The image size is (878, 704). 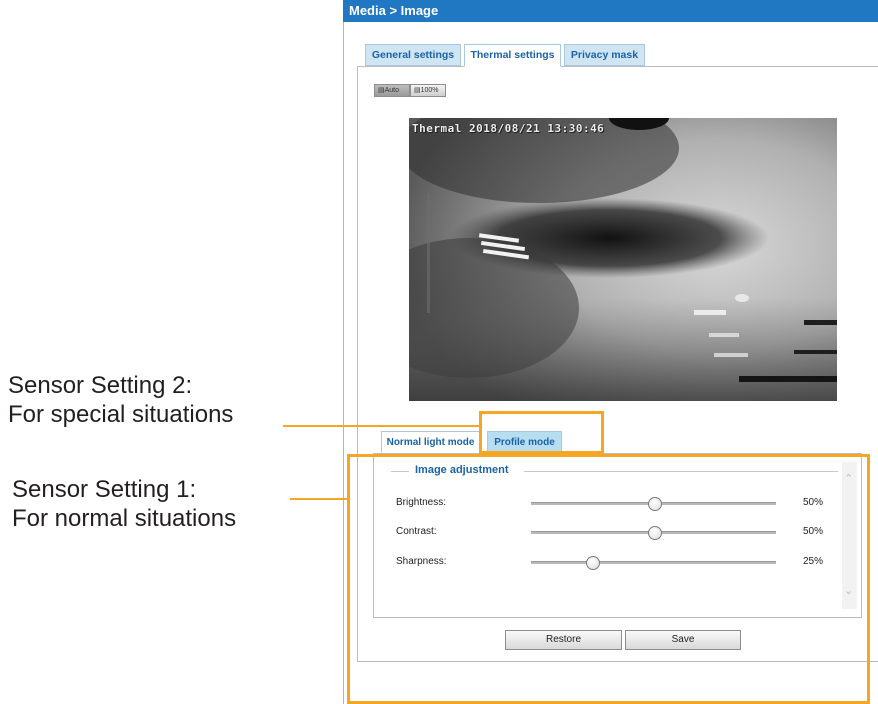 I want to click on page-header: Media > Image, so click(x=610, y=11).